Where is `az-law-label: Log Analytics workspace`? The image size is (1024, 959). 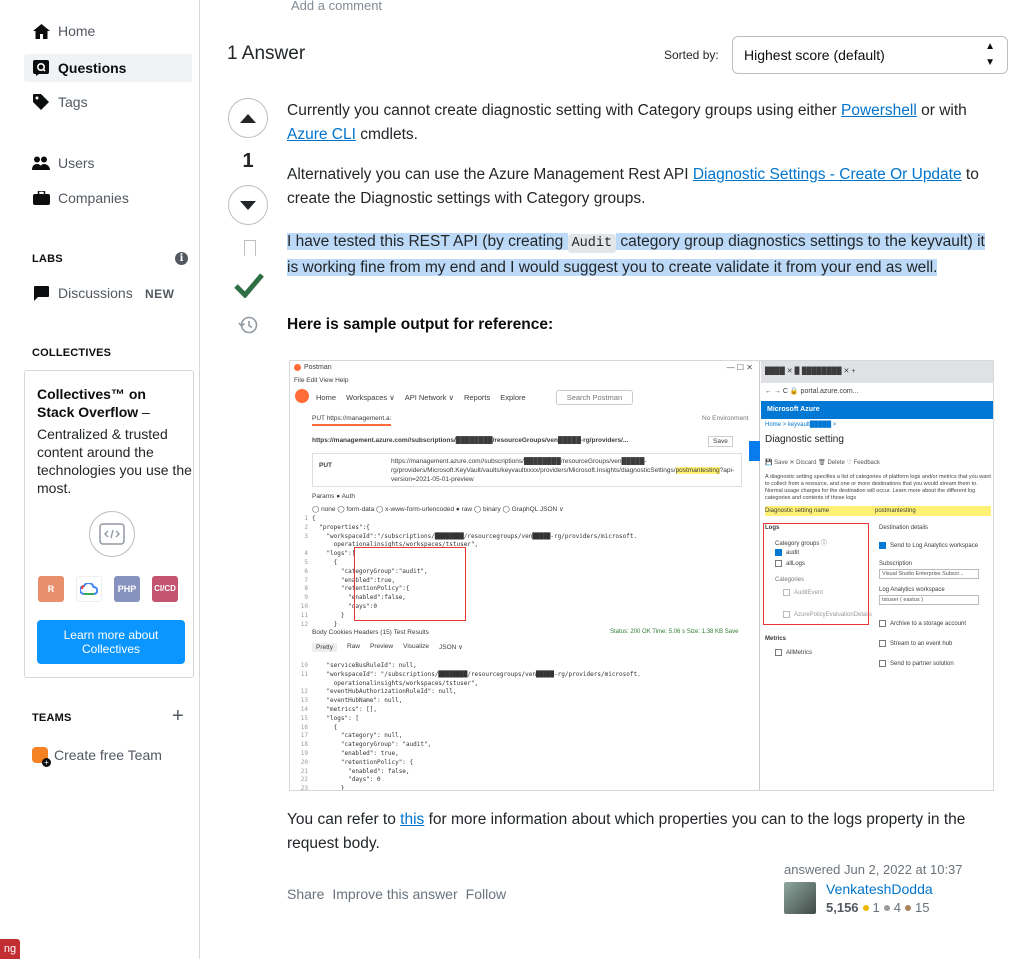
az-law-label: Log Analytics workspace is located at coordinates (912, 590).